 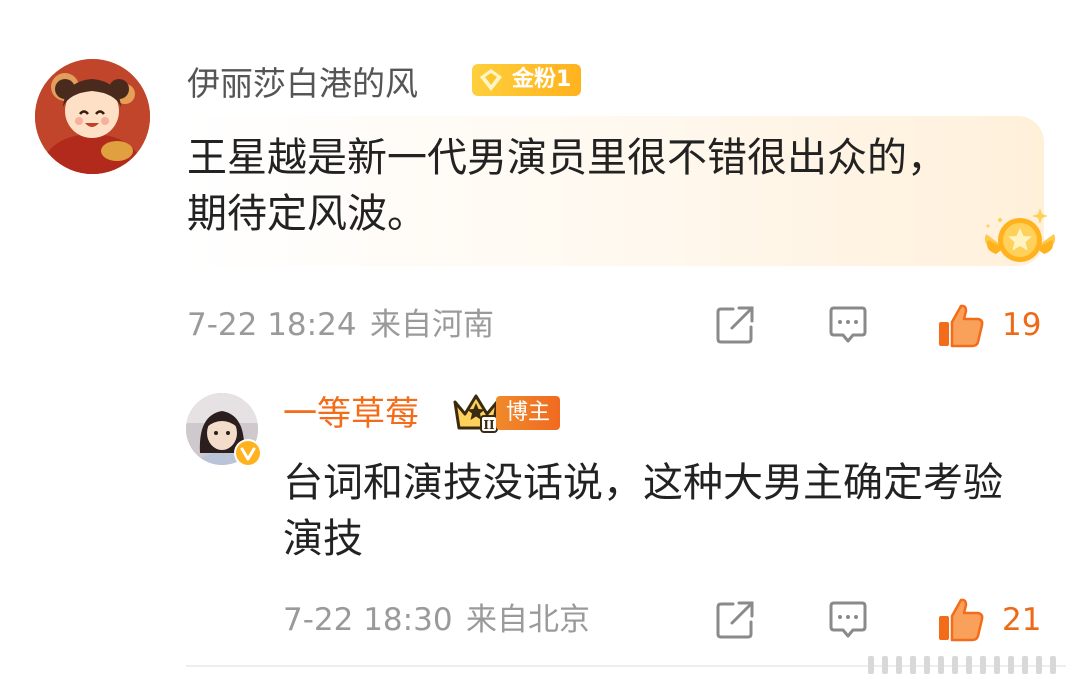 What do you see at coordinates (968, 665) in the screenshot?
I see `watermark-bar-icon` at bounding box center [968, 665].